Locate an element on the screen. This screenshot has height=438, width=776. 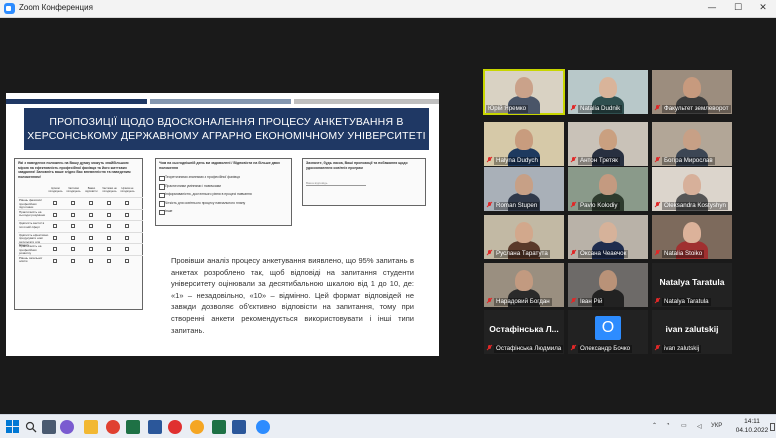
wifi-icon: ◔ is located at coordinates (668, 425).